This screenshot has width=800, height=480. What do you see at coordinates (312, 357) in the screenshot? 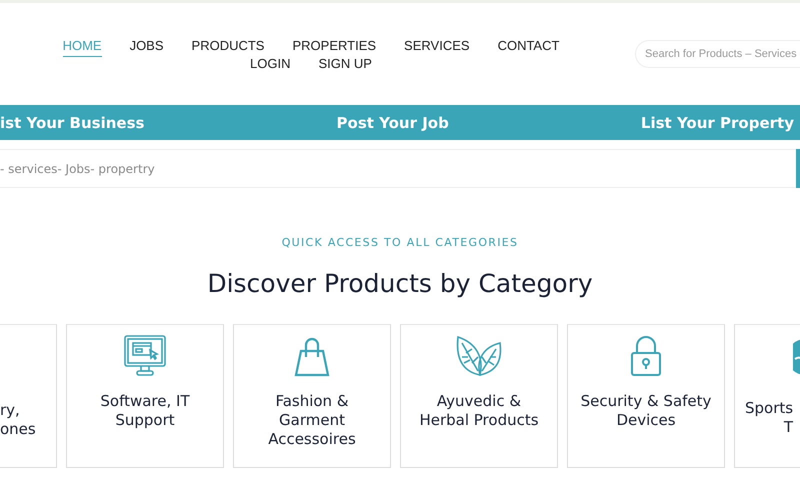
I see `shopping-bag-icon` at bounding box center [312, 357].